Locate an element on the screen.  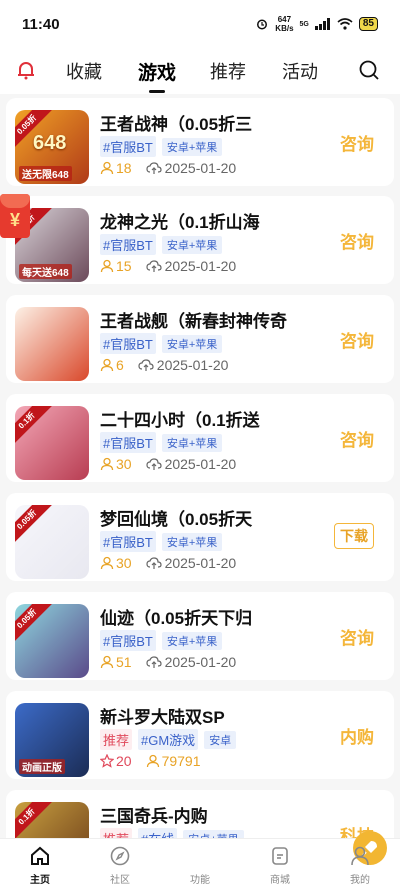
bottom-item-home: 主页 is located at coordinates (40, 865).